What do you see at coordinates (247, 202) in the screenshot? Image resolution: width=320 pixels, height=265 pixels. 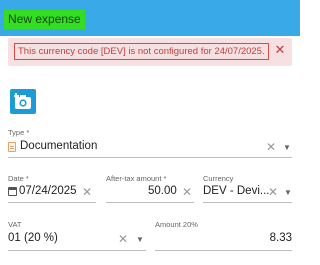 I see `currency-underline` at bounding box center [247, 202].